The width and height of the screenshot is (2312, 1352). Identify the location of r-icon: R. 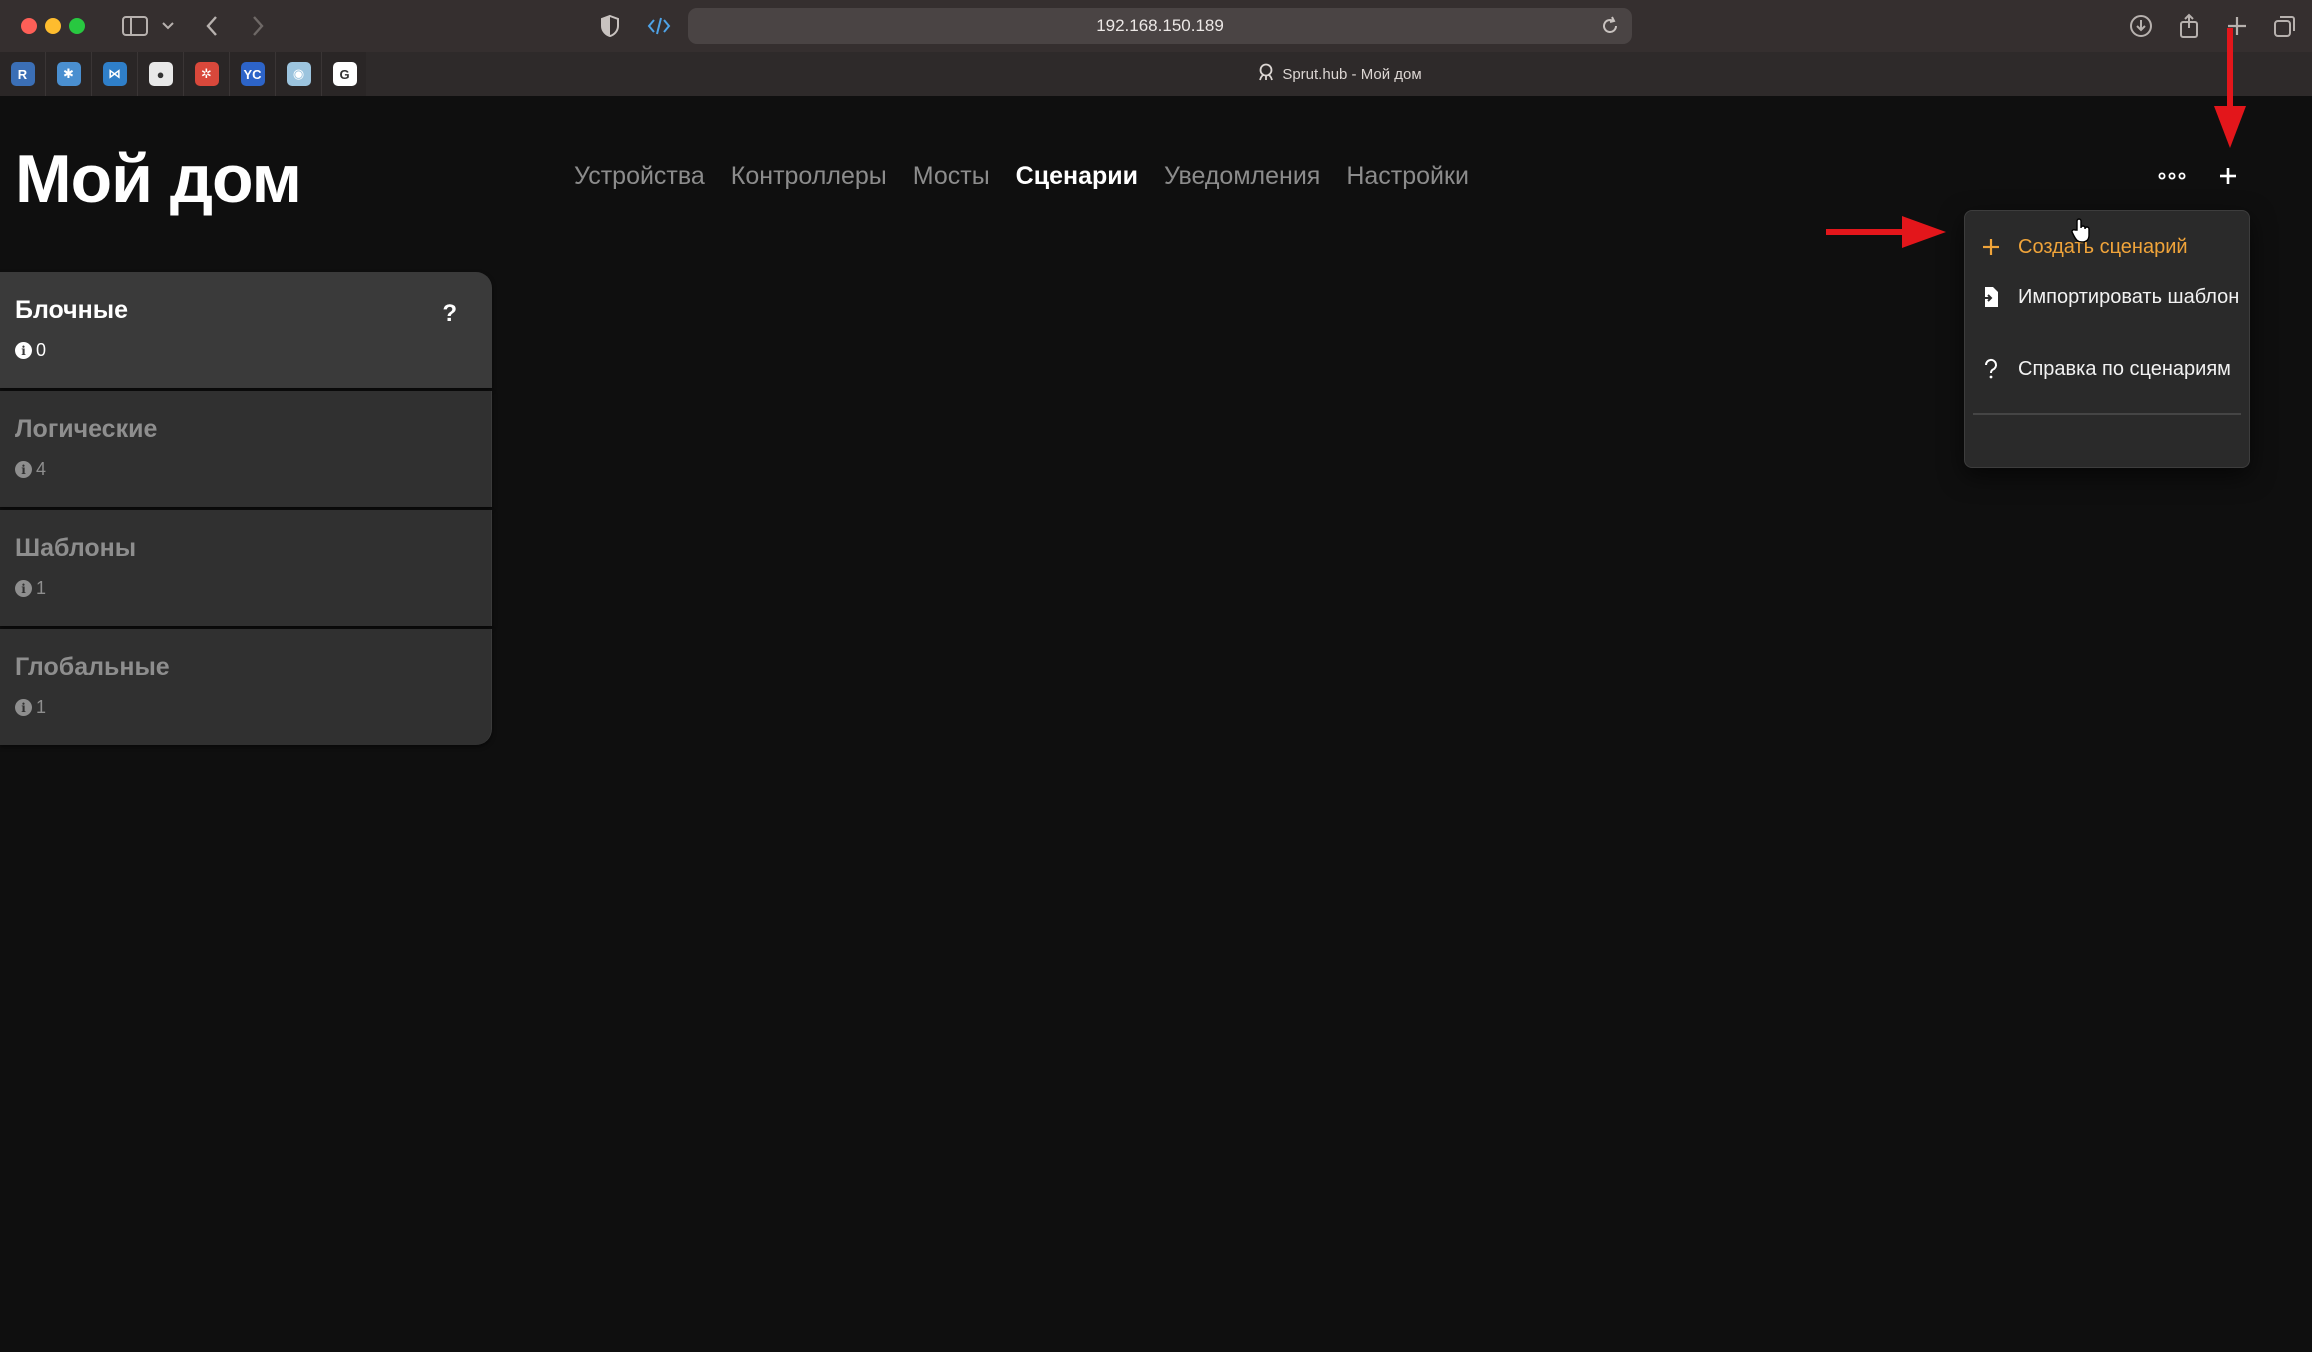
(22, 74).